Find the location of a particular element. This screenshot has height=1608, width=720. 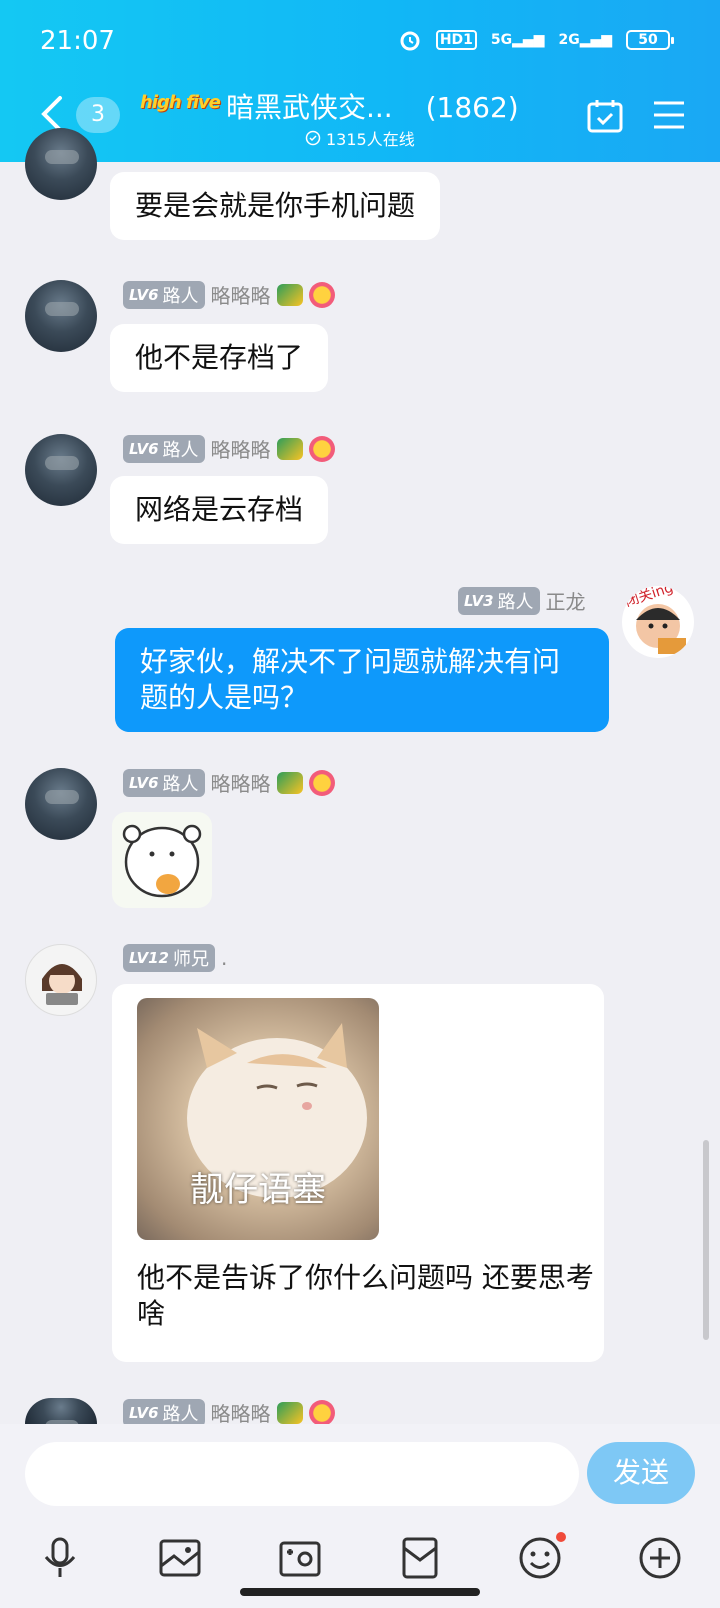

online-count: 1315人在线 is located at coordinates (360, 138).